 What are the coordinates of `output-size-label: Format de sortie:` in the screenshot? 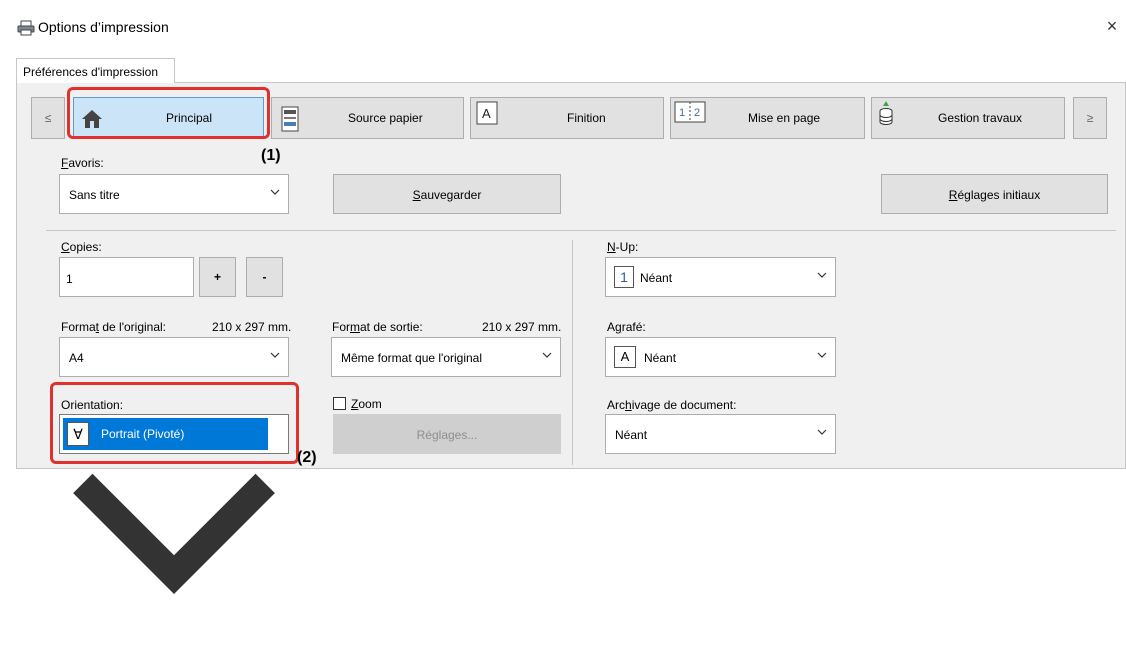 It's located at (377, 327).